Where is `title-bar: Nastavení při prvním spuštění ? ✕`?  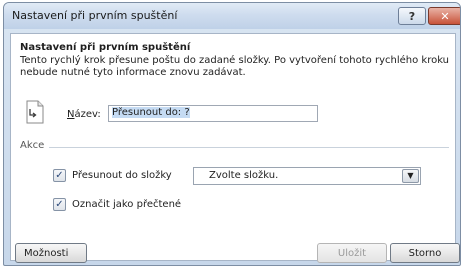 title-bar: Nastavení při prvním spuštění ? ✕ is located at coordinates (232, 16).